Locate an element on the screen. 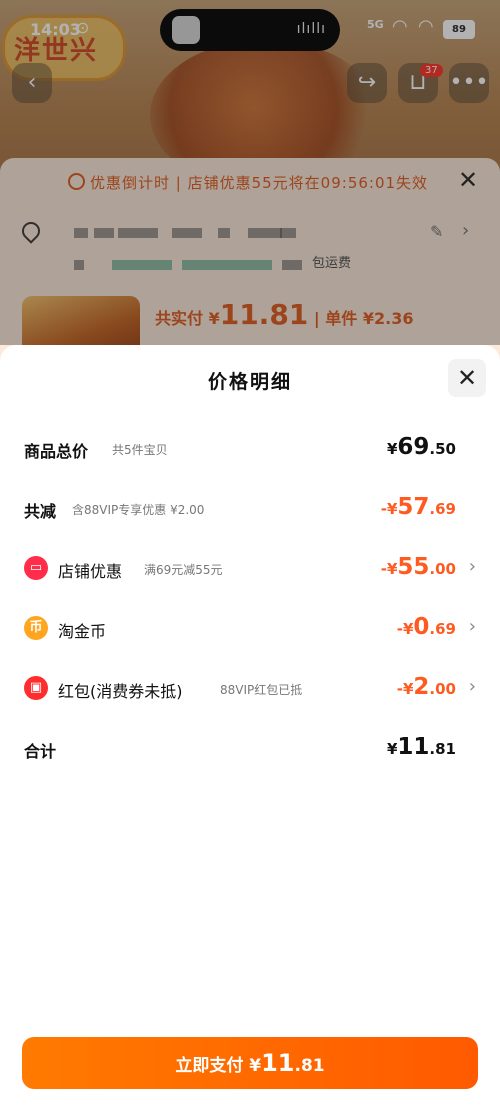  price-row-discount-total: 共减 含88VIP专享优惠 ¥2.00 -¥57.69 is located at coordinates (250, 509).